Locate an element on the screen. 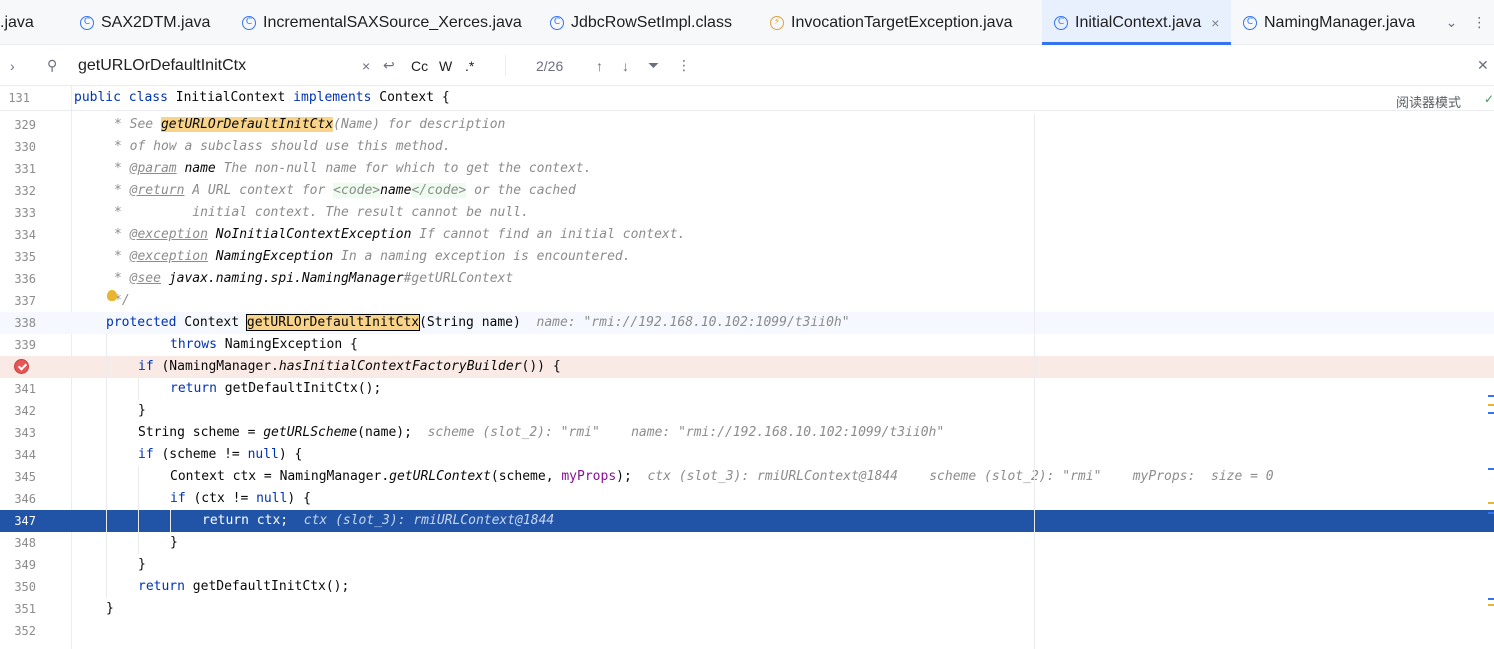 The image size is (1494, 649). tab-sax2dtm: C SAX2DTM.java is located at coordinates (145, 22).